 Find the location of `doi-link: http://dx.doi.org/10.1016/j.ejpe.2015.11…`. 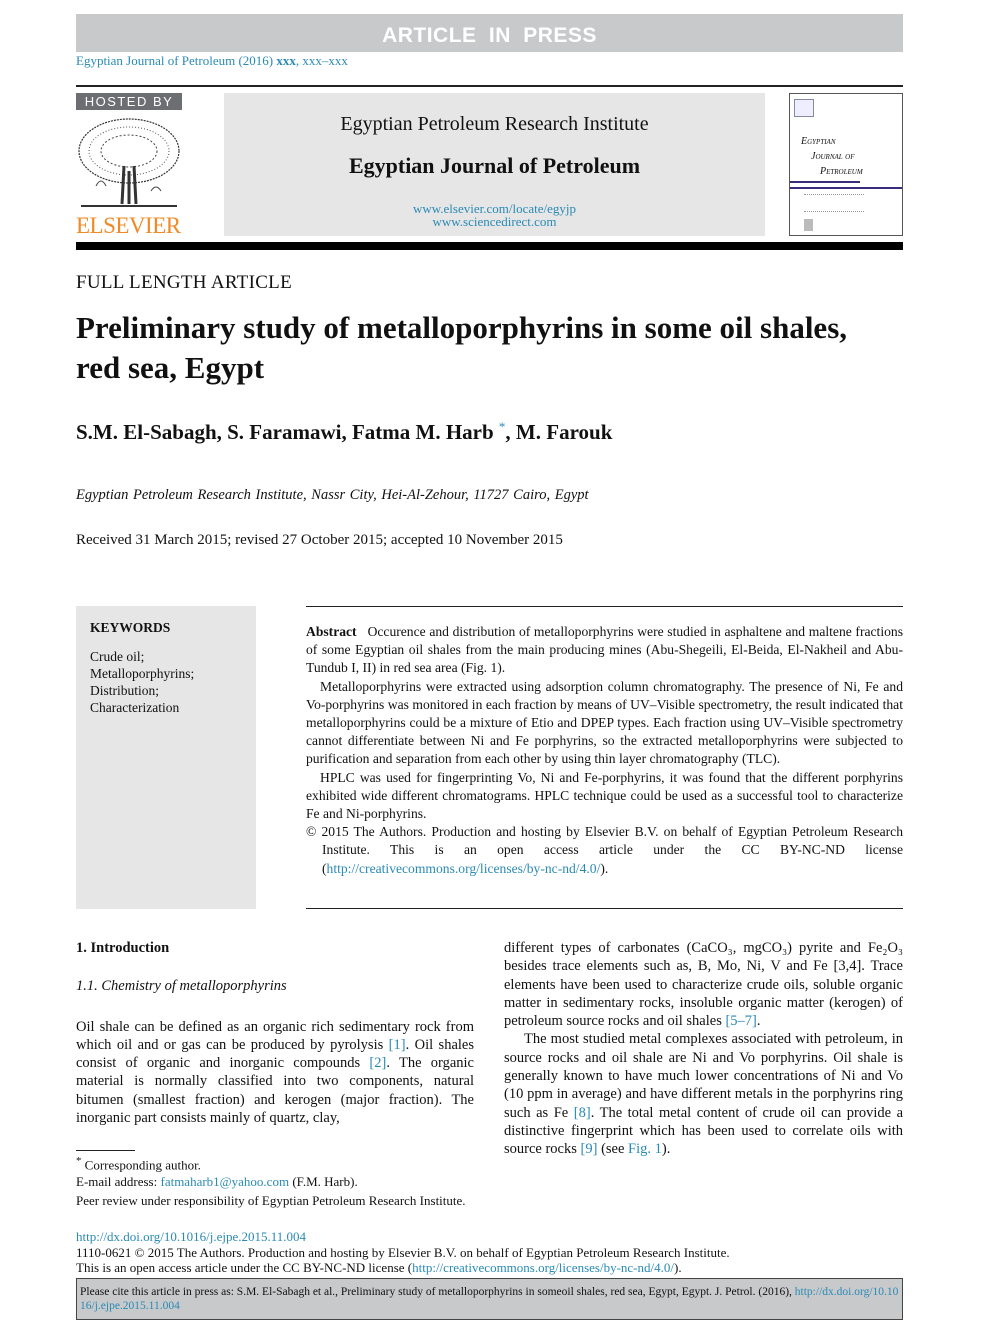

doi-link: http://dx.doi.org/10.1016/j.ejpe.2015.11… is located at coordinates (403, 1237).